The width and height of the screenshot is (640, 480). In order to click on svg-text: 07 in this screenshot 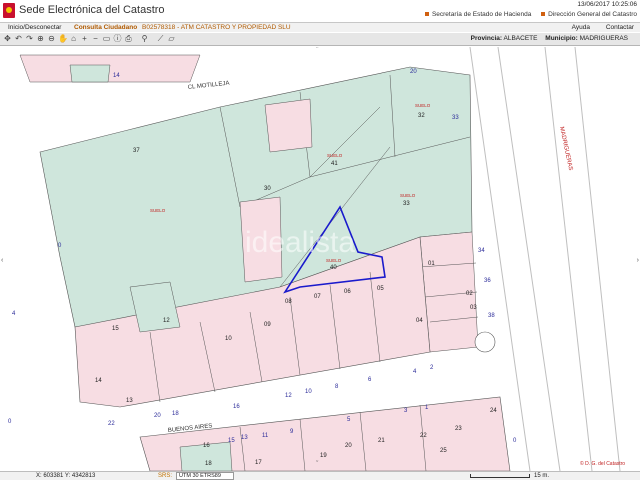, I will do `click(317, 297)`.